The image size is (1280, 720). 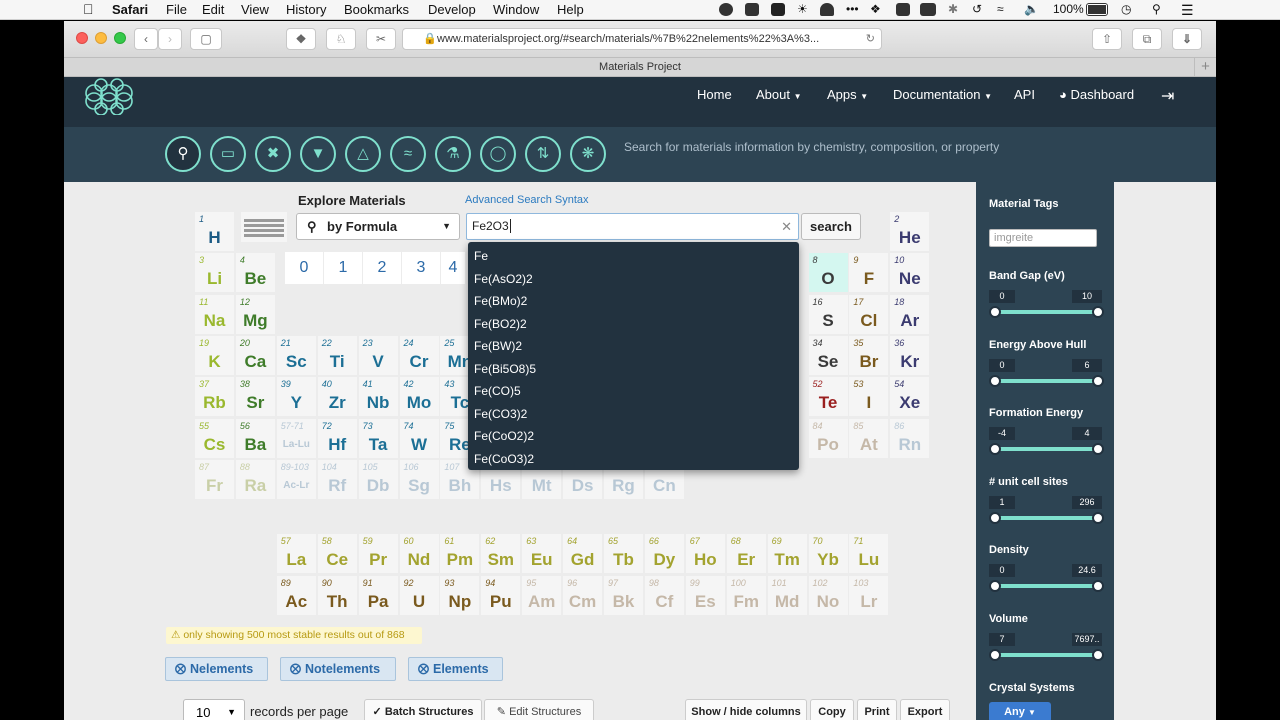 What do you see at coordinates (1000, 9) in the screenshot?
I see `wifi-icon: ≈` at bounding box center [1000, 9].